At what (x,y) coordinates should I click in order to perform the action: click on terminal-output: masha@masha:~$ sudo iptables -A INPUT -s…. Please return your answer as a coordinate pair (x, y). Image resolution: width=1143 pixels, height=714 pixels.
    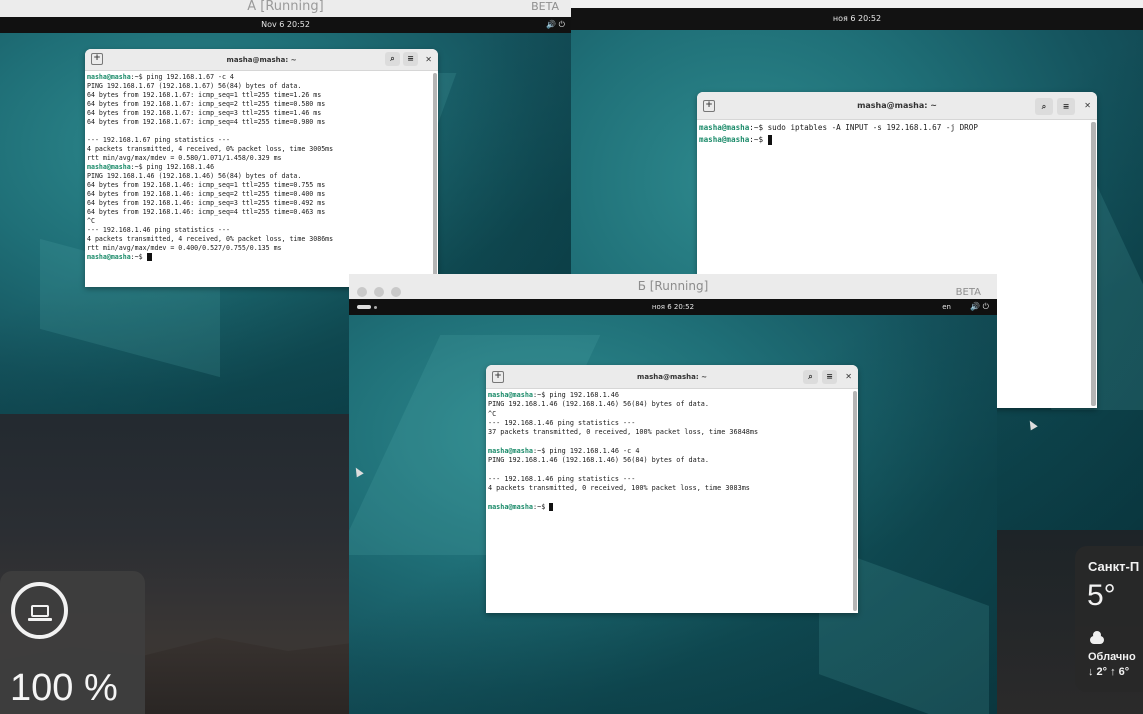
    Looking at the image, I should click on (897, 134).